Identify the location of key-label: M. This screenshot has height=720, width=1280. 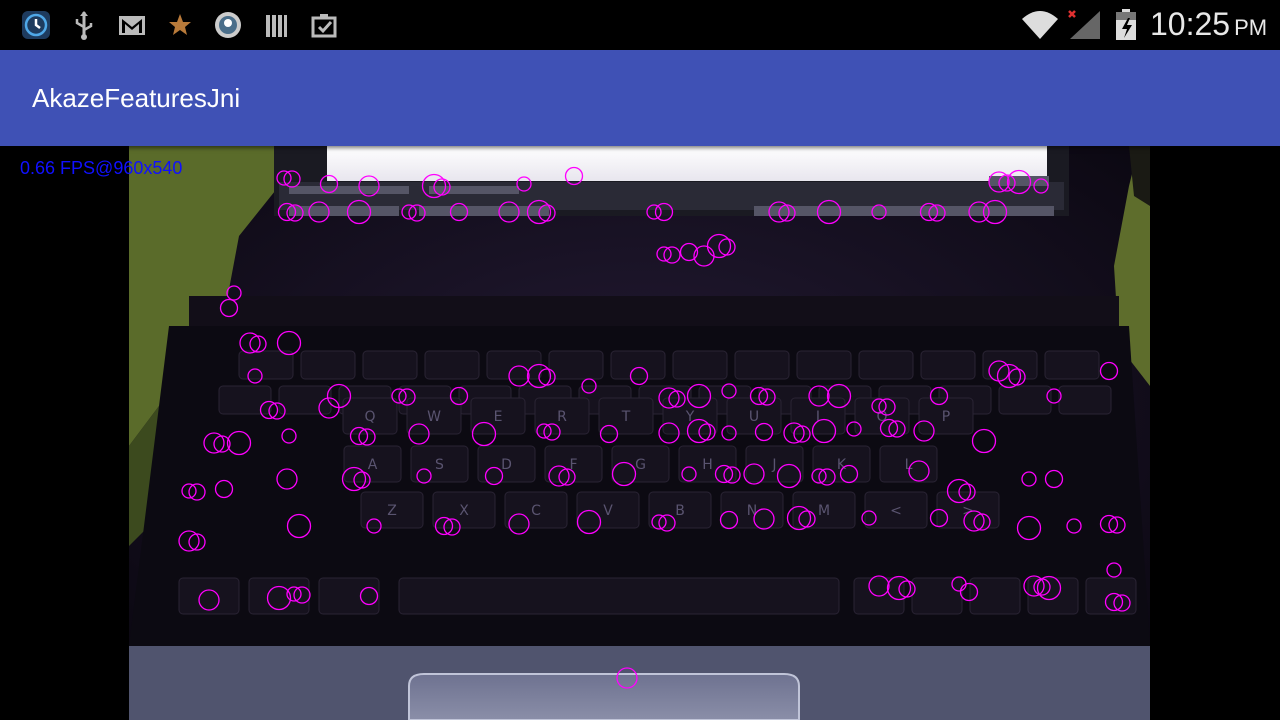
(824, 511).